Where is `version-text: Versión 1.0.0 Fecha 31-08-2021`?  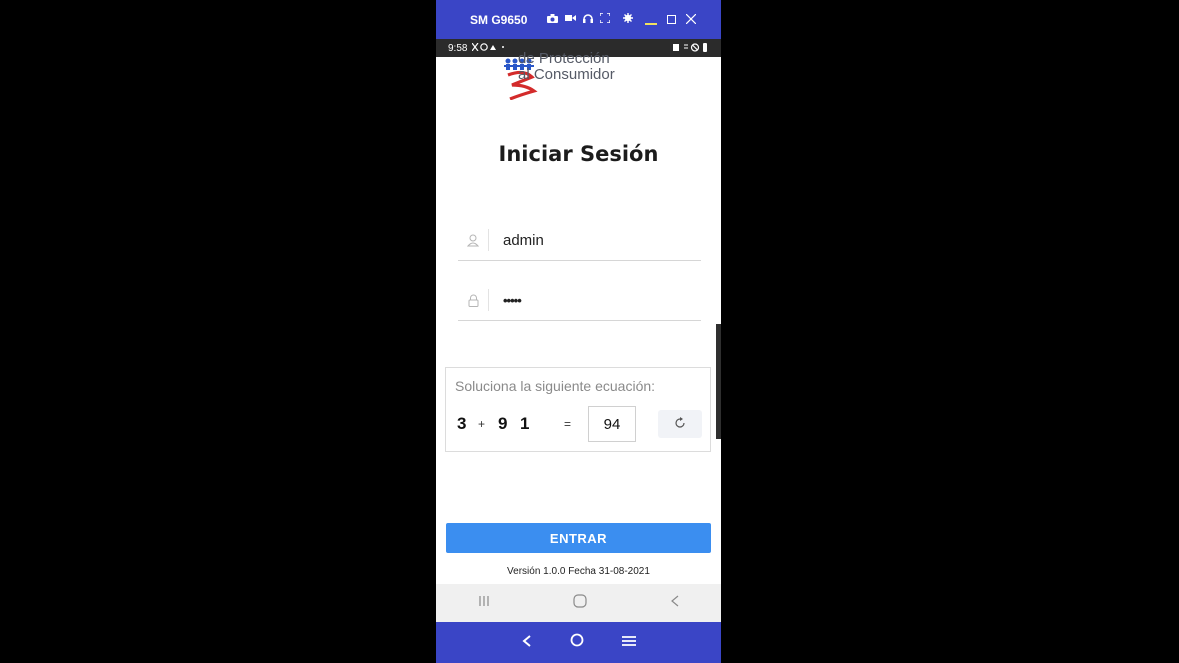
version-text: Versión 1.0.0 Fecha 31-08-2021 is located at coordinates (578, 571).